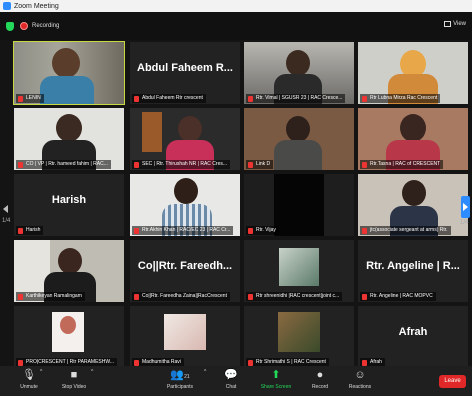 This screenshot has height=396, width=472. I want to click on chat-bubble-icon: 💬, so click(231, 375).